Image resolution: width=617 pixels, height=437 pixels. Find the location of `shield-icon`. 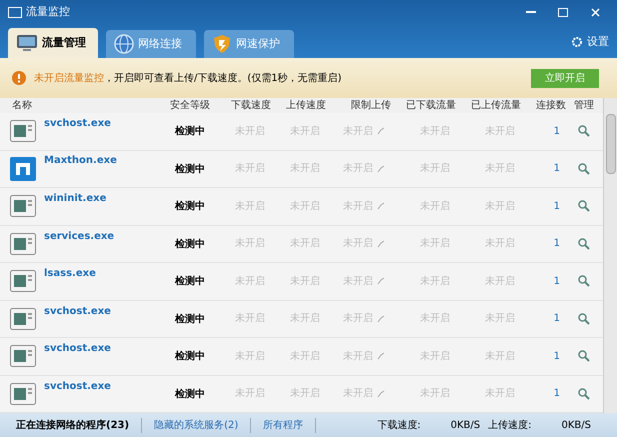

shield-icon is located at coordinates (222, 44).